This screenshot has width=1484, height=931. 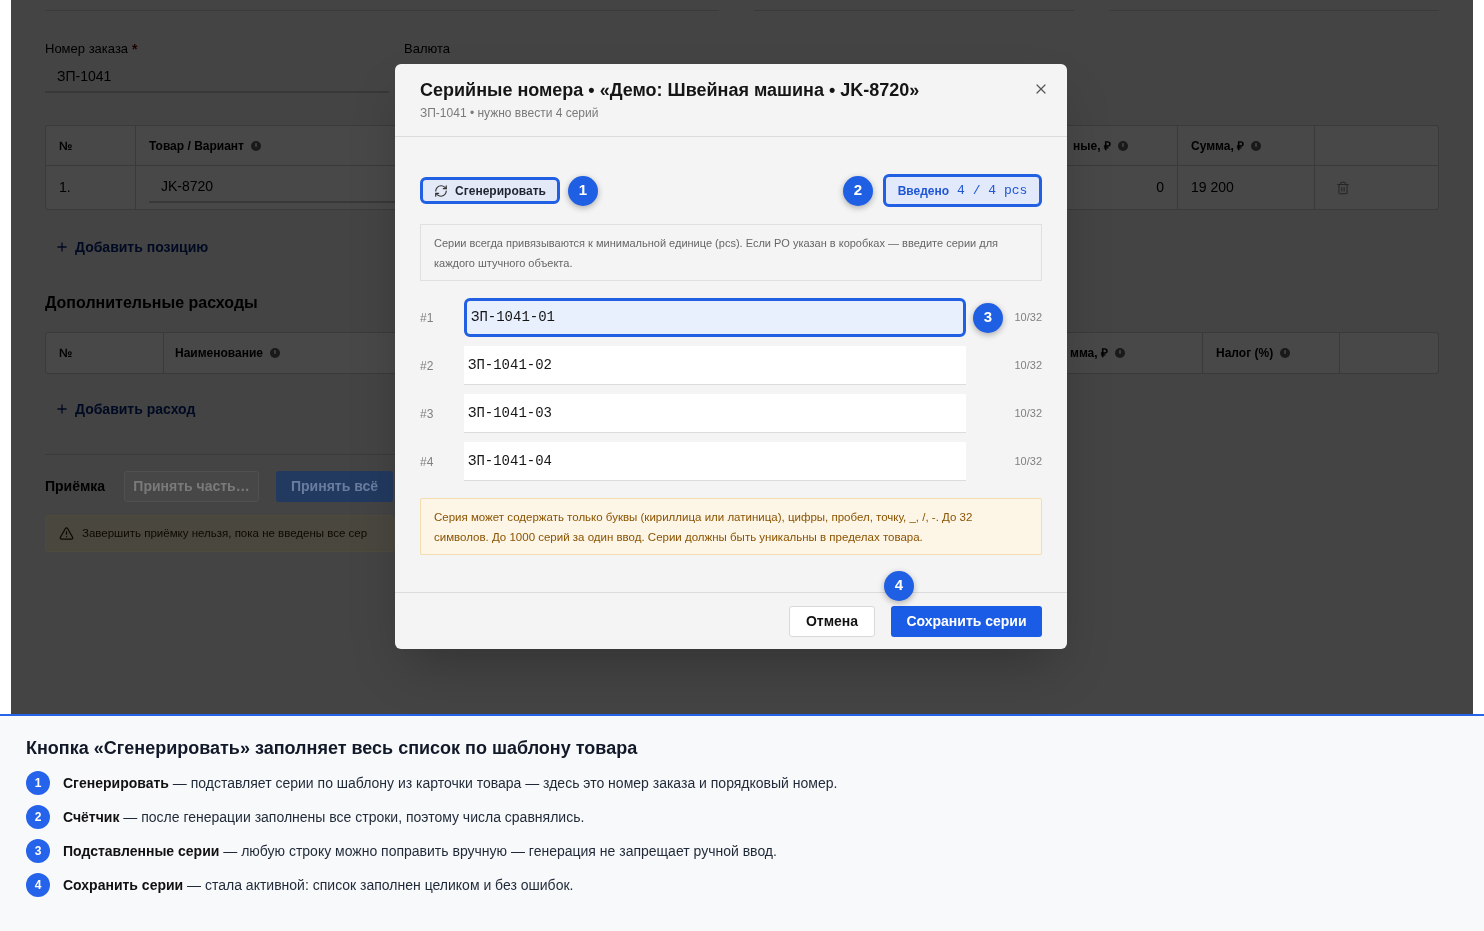 I want to click on column-header: ные, ₽, so click(x=1092, y=146).